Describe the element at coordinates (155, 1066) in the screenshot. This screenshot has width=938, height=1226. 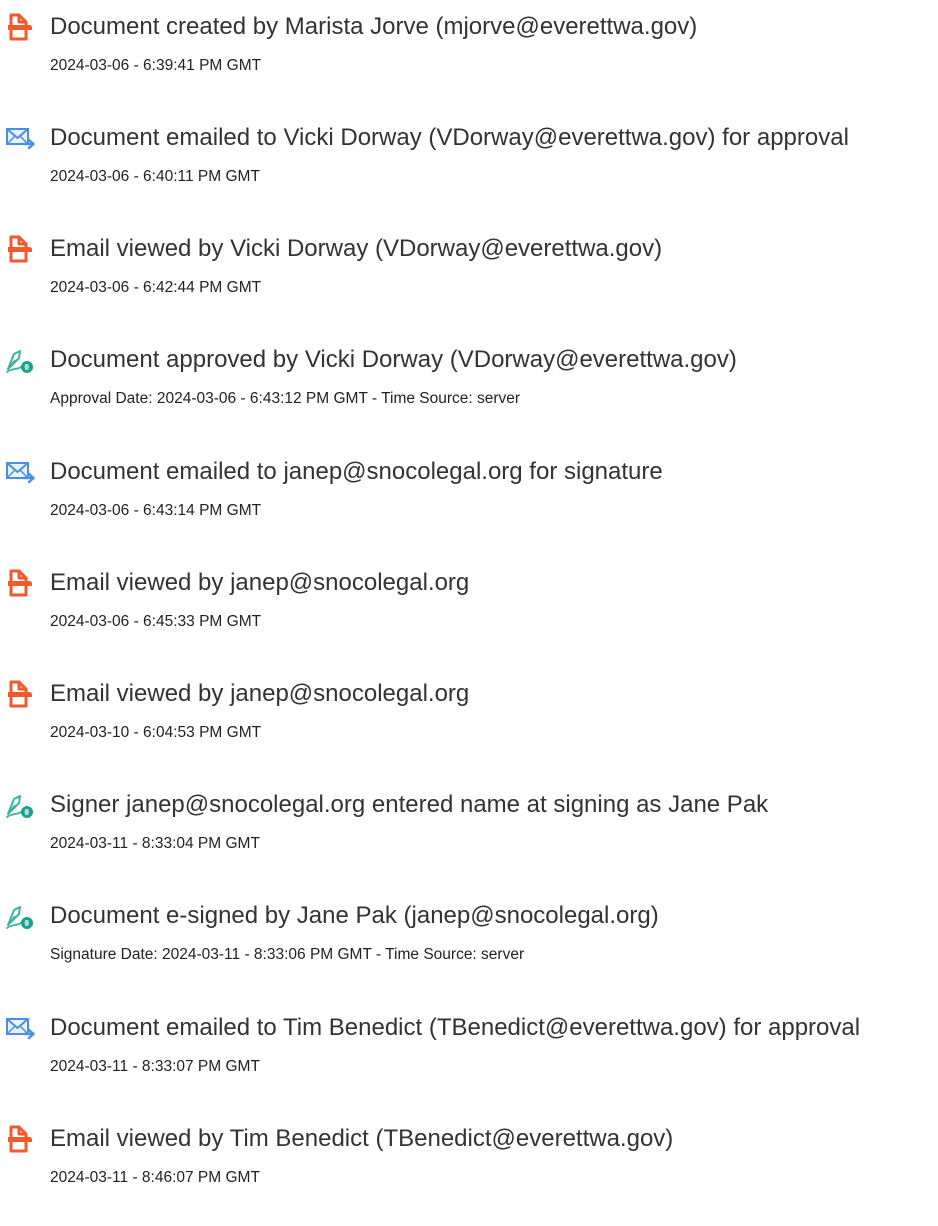
I see `event-timestamp: 2024-03-11 - 8:33:07 PM GMT` at that location.